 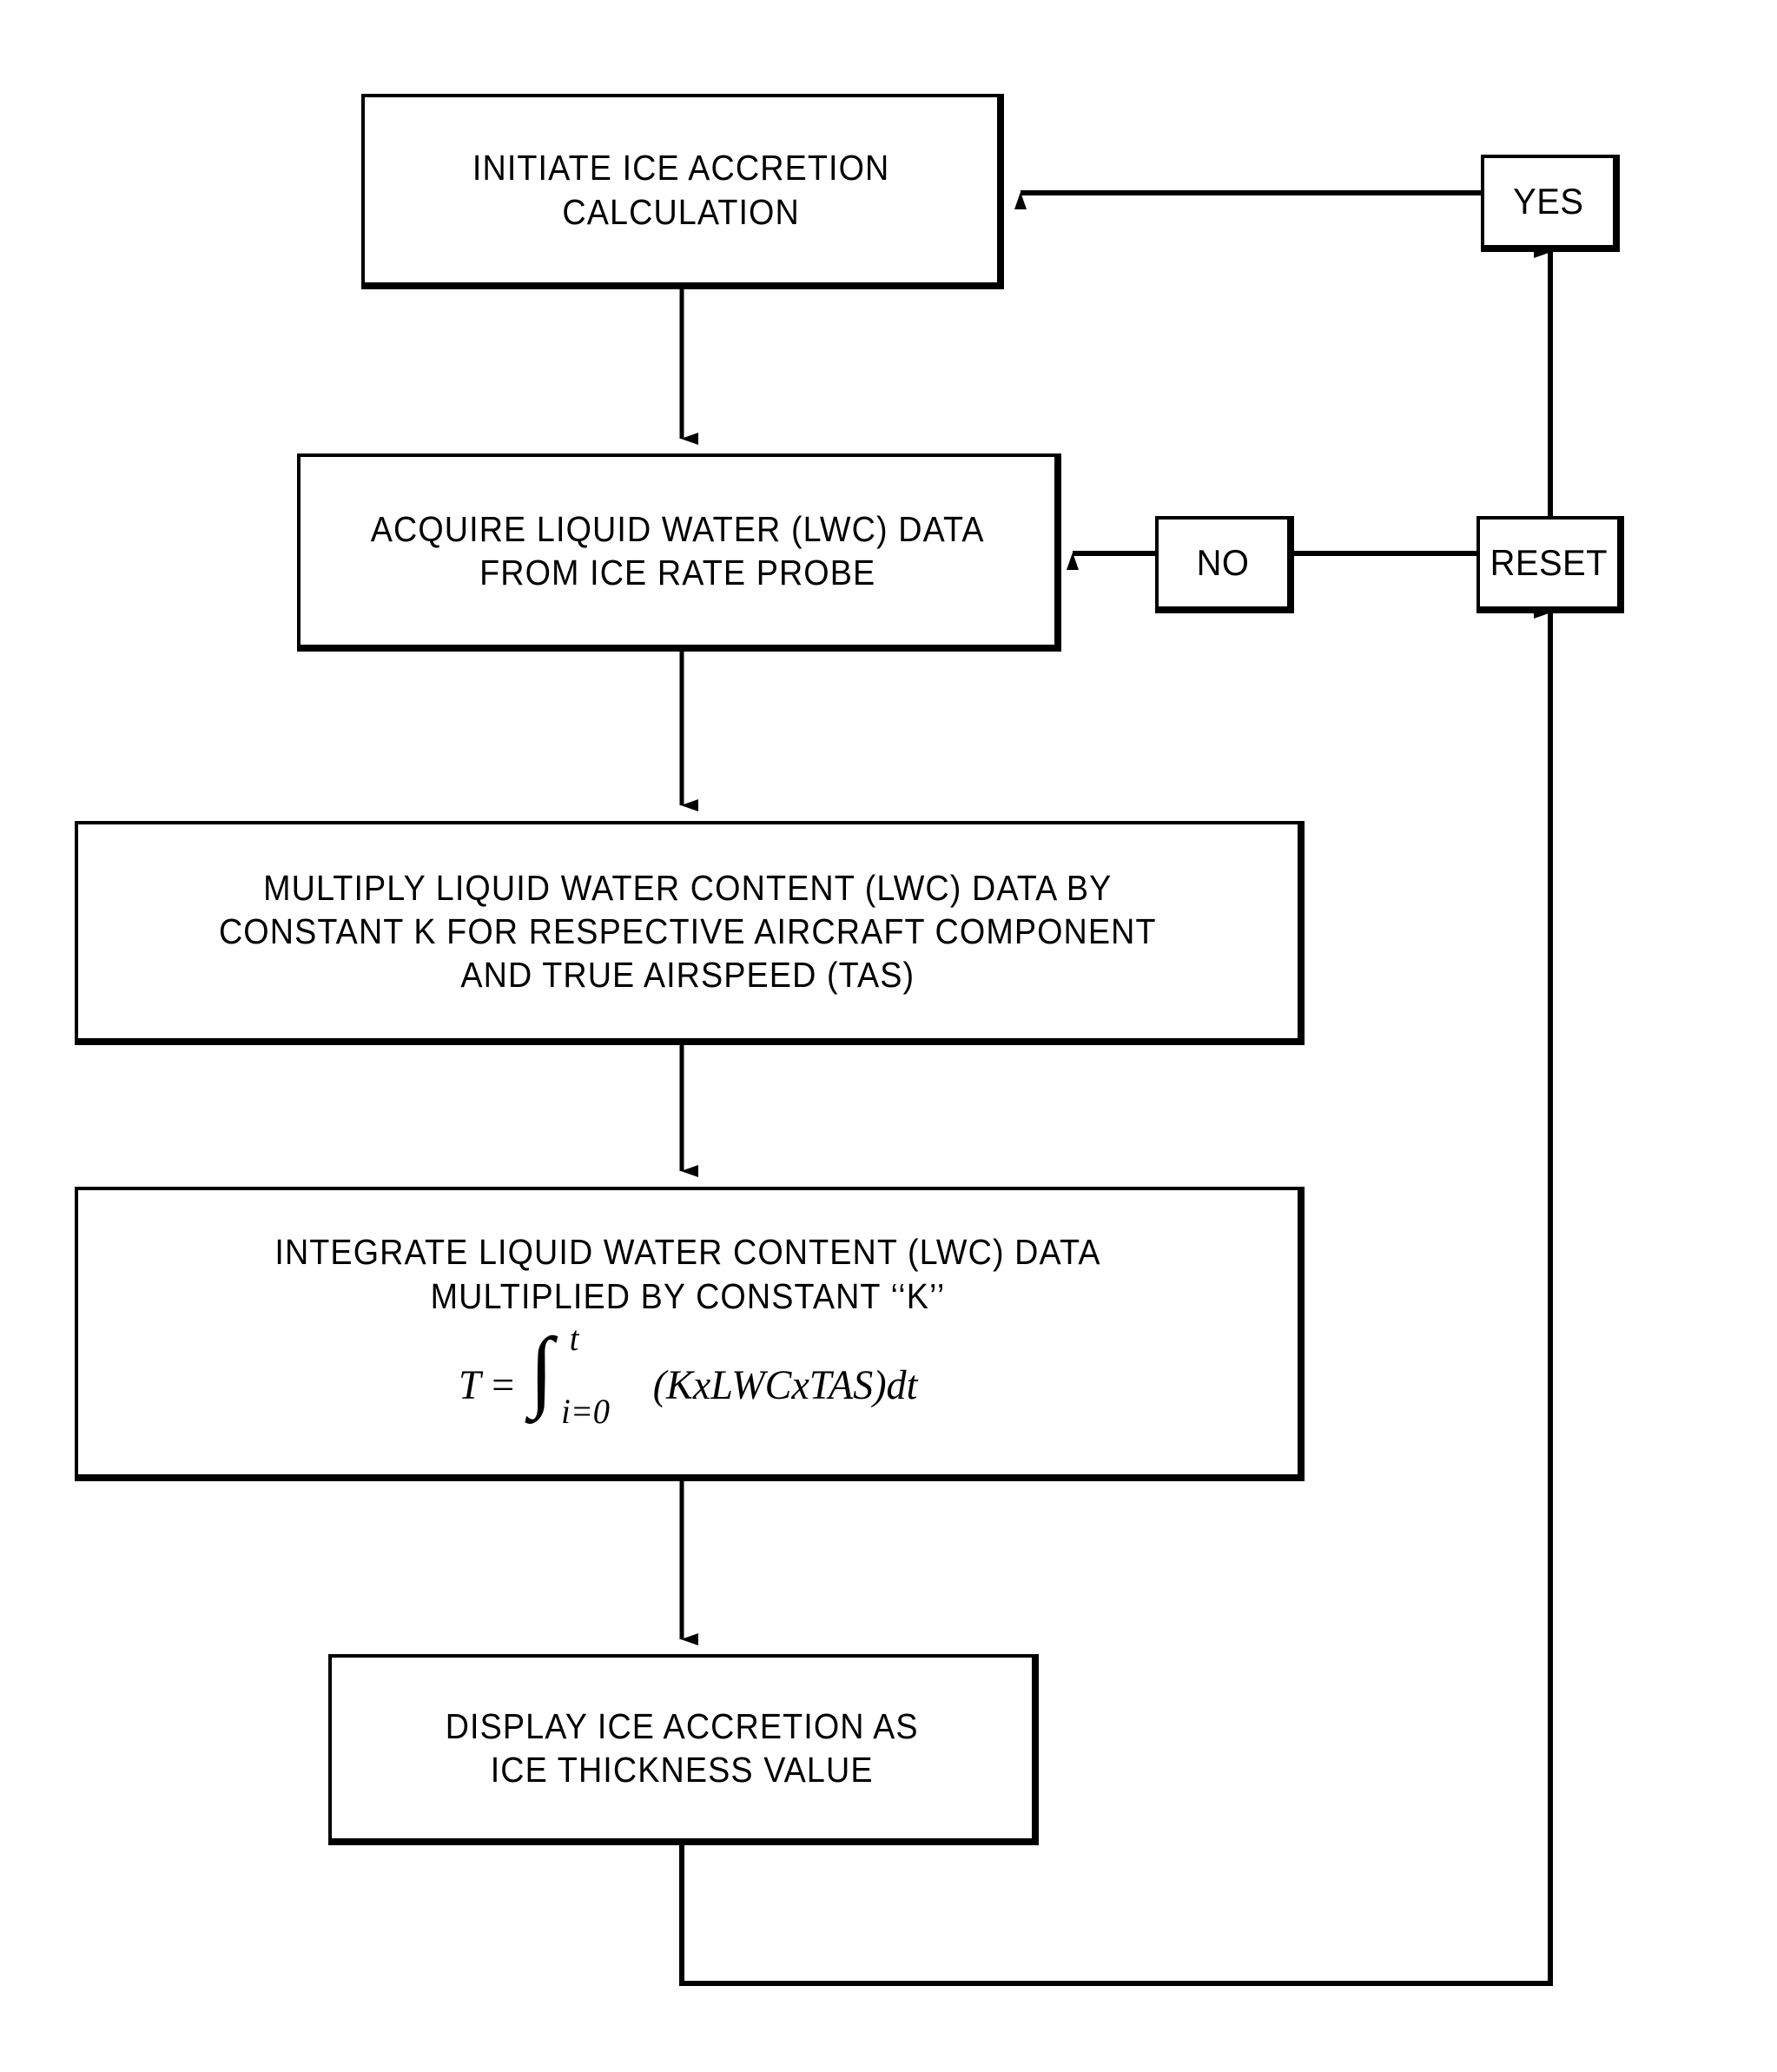 I want to click on node-no: NO, so click(x=1225, y=564).